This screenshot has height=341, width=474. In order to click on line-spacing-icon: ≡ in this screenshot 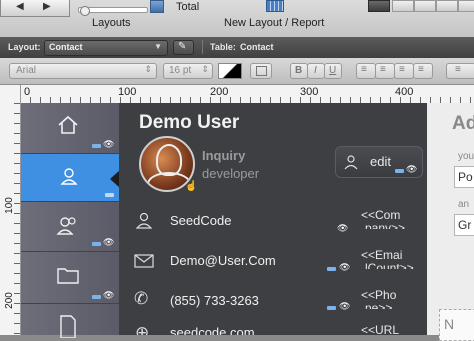, I will do `click(458, 69)`.